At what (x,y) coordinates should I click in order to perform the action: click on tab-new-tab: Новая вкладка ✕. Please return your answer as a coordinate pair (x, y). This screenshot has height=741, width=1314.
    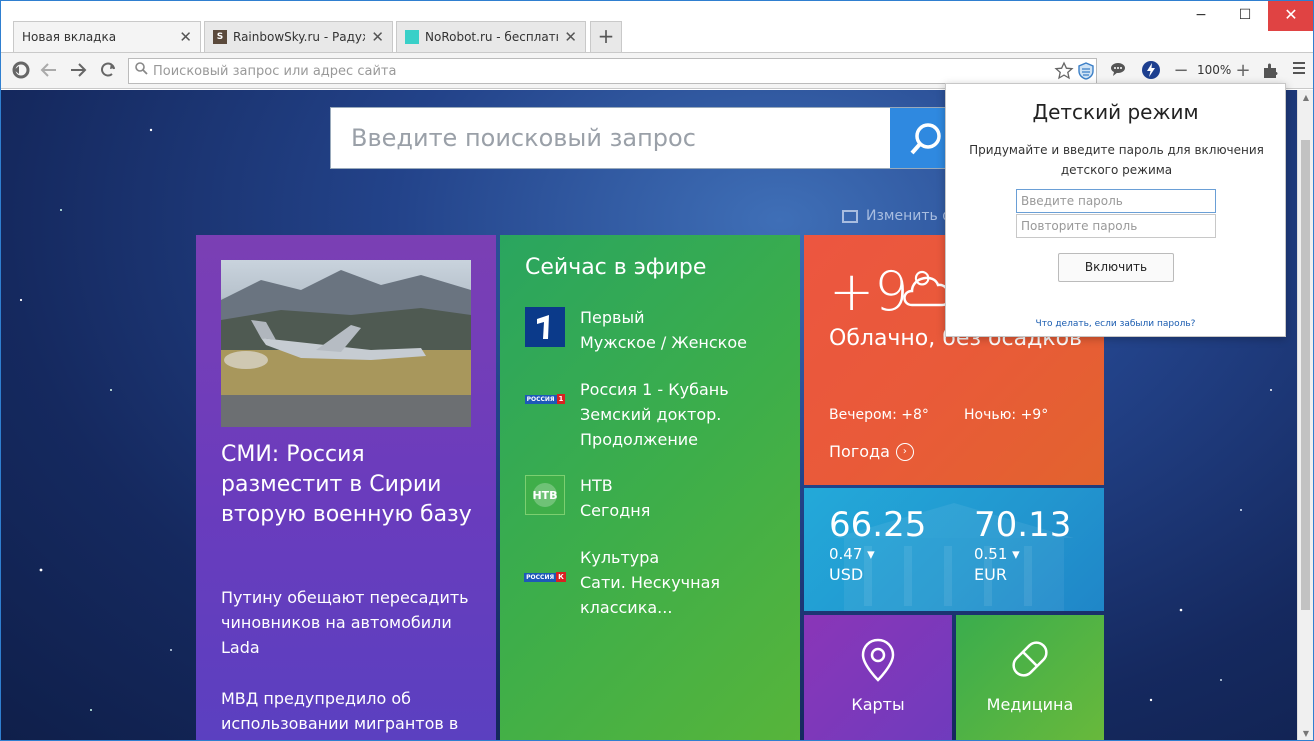
    Looking at the image, I should click on (107, 36).